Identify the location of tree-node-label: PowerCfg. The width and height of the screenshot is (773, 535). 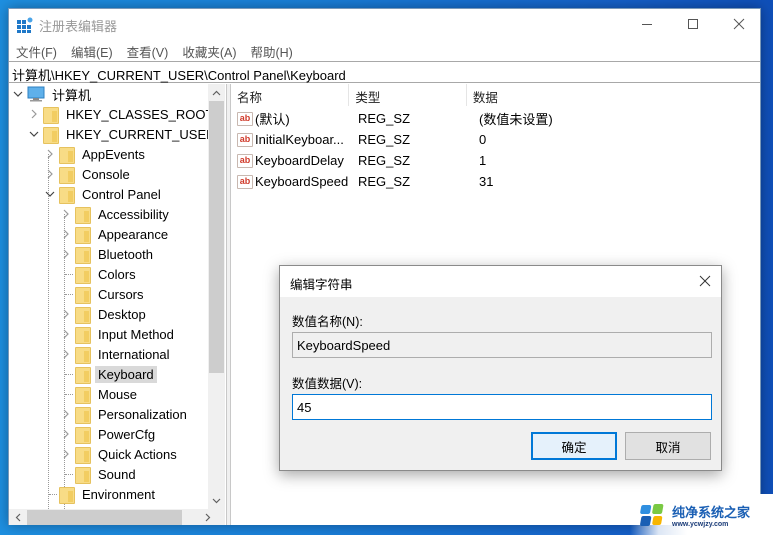
(127, 434).